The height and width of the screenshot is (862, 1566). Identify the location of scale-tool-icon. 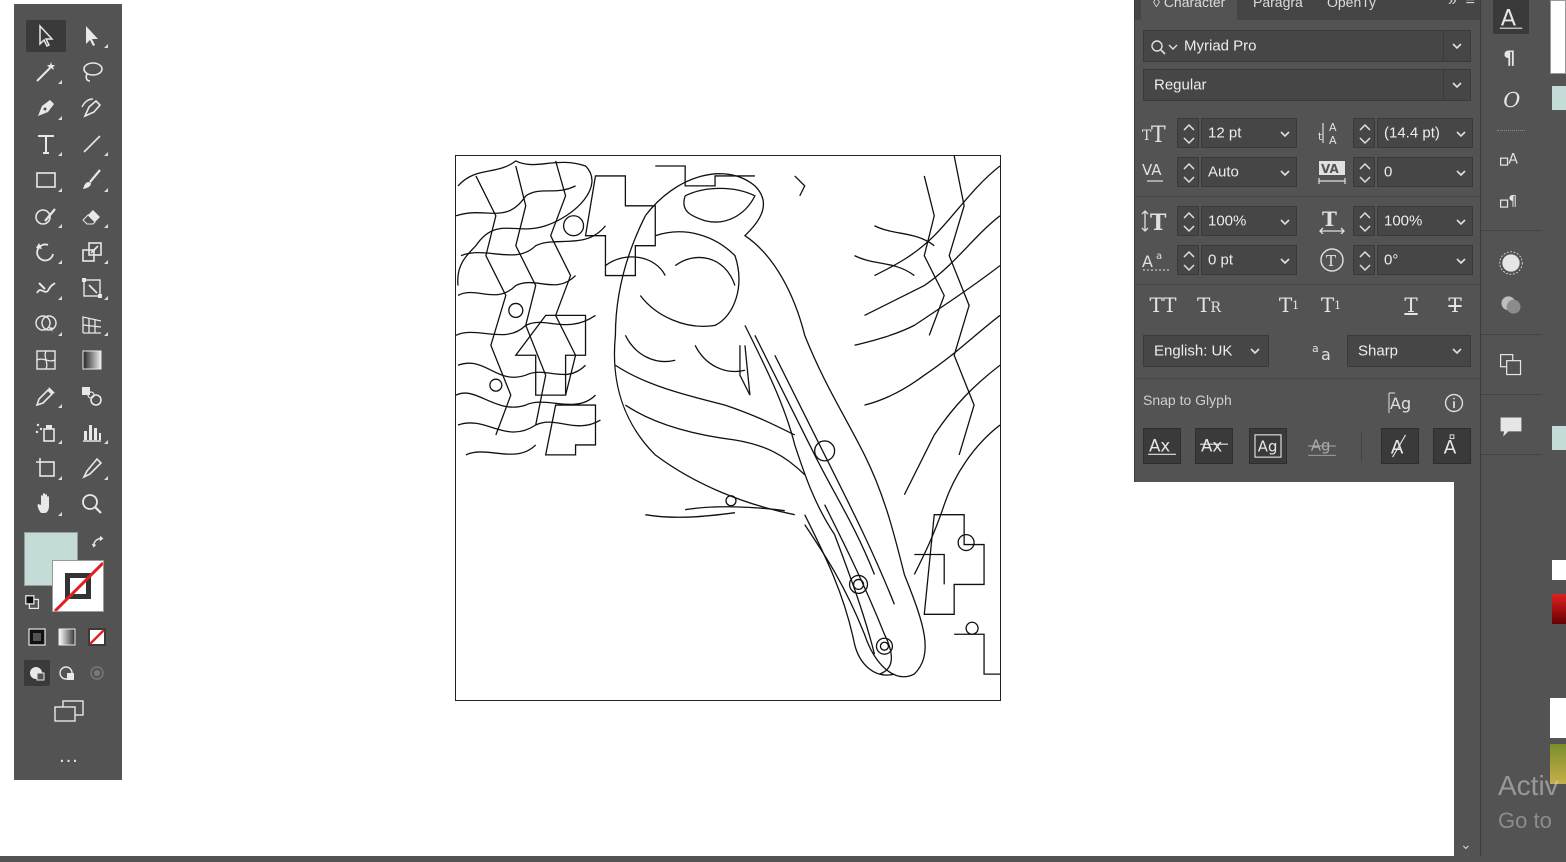
(92, 252).